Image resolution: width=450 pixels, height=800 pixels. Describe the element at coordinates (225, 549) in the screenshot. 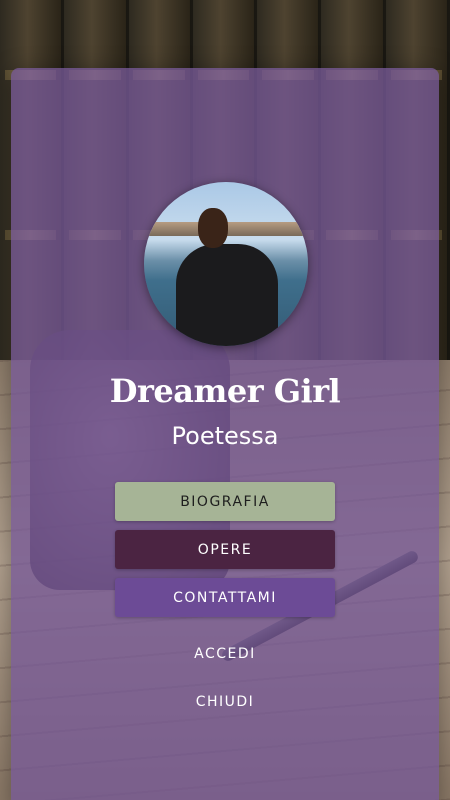

I see `opere-button: OPERE` at that location.